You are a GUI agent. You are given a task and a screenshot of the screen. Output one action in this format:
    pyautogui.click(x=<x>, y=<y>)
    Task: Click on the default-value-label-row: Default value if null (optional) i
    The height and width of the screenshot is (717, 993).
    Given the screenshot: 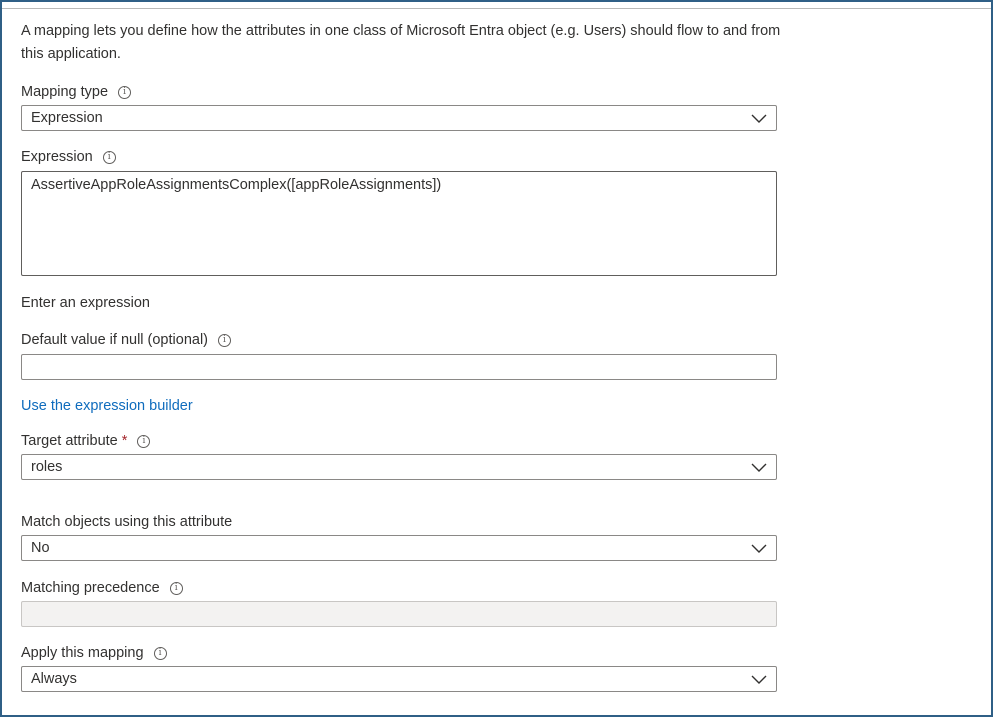 What is the action you would take?
    pyautogui.click(x=126, y=340)
    